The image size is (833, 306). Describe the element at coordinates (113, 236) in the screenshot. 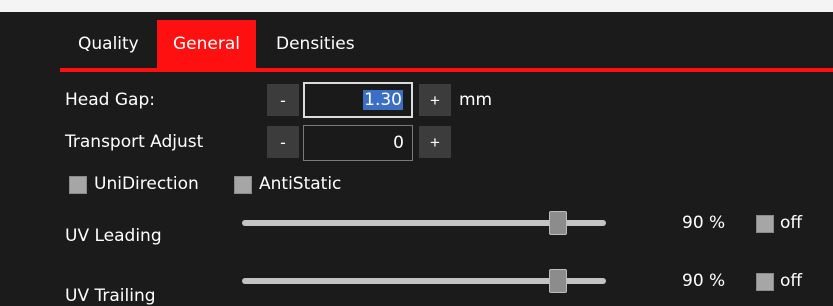

I see `uv-leading-label: UV Leading` at that location.